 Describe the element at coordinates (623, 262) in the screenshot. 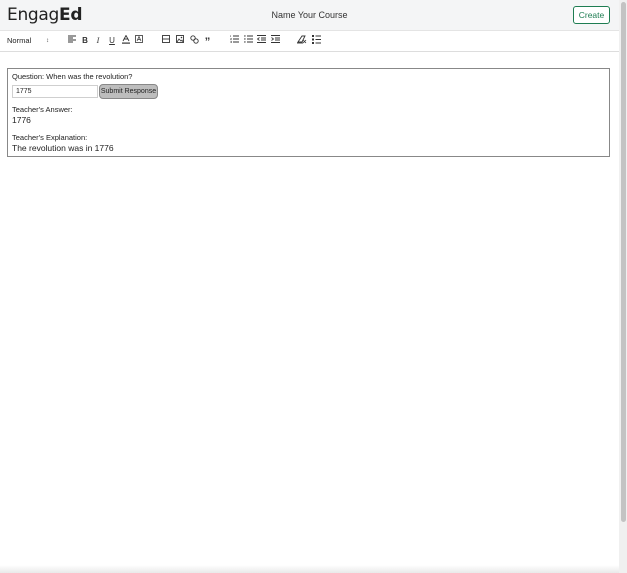

I see `scrollbar-thumb` at that location.